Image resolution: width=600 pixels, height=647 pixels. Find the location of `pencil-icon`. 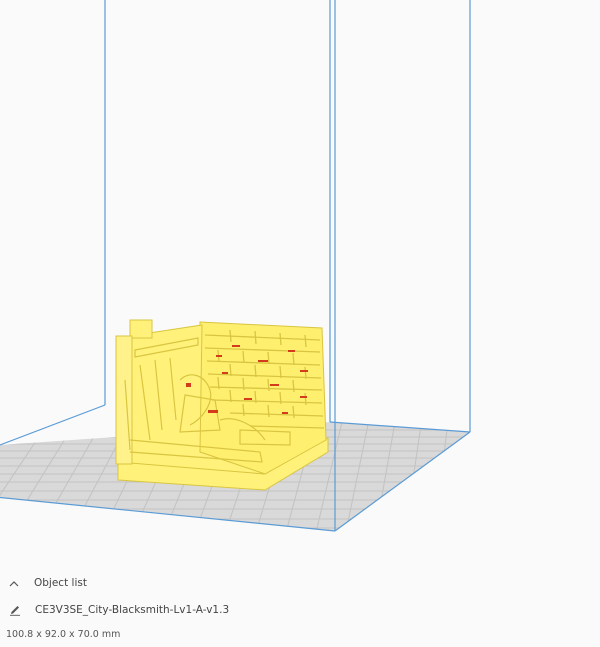

pencil-icon is located at coordinates (15, 610).